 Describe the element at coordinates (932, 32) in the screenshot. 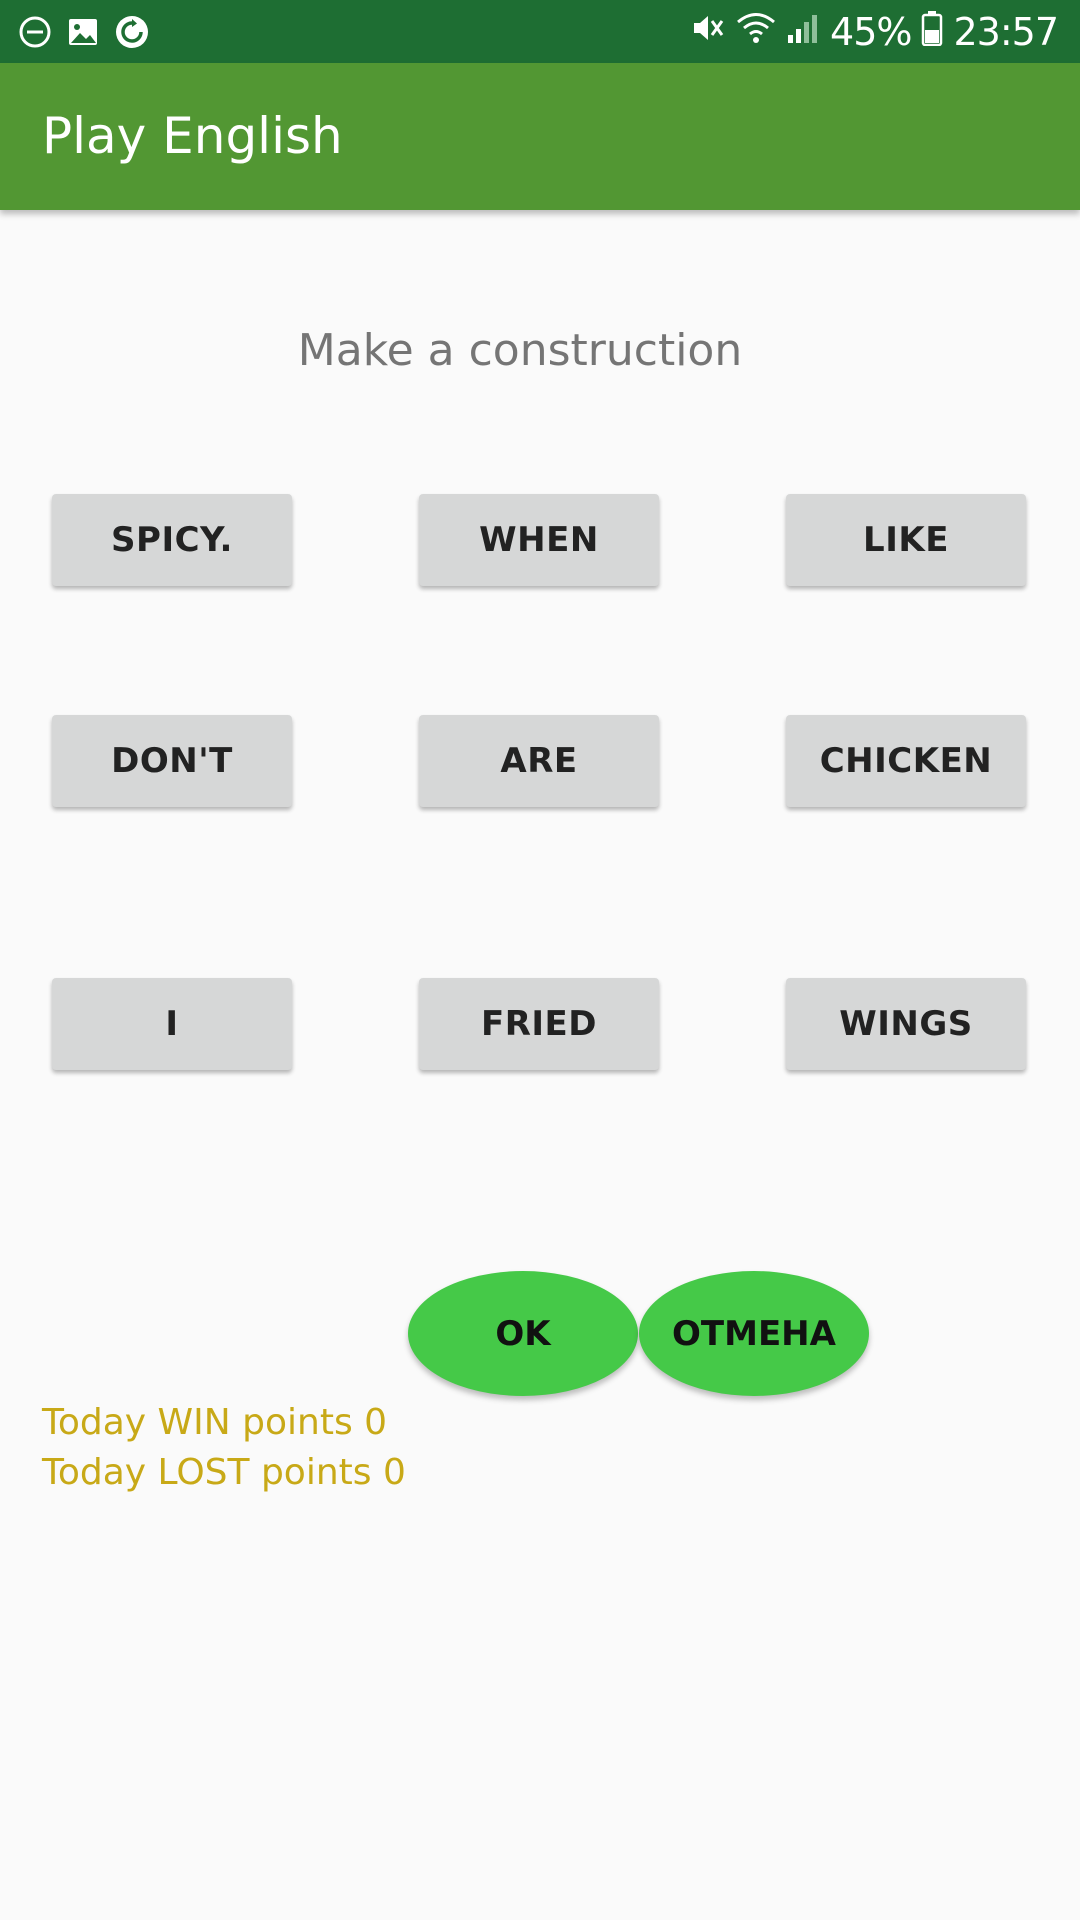

I see `battery-icon` at that location.